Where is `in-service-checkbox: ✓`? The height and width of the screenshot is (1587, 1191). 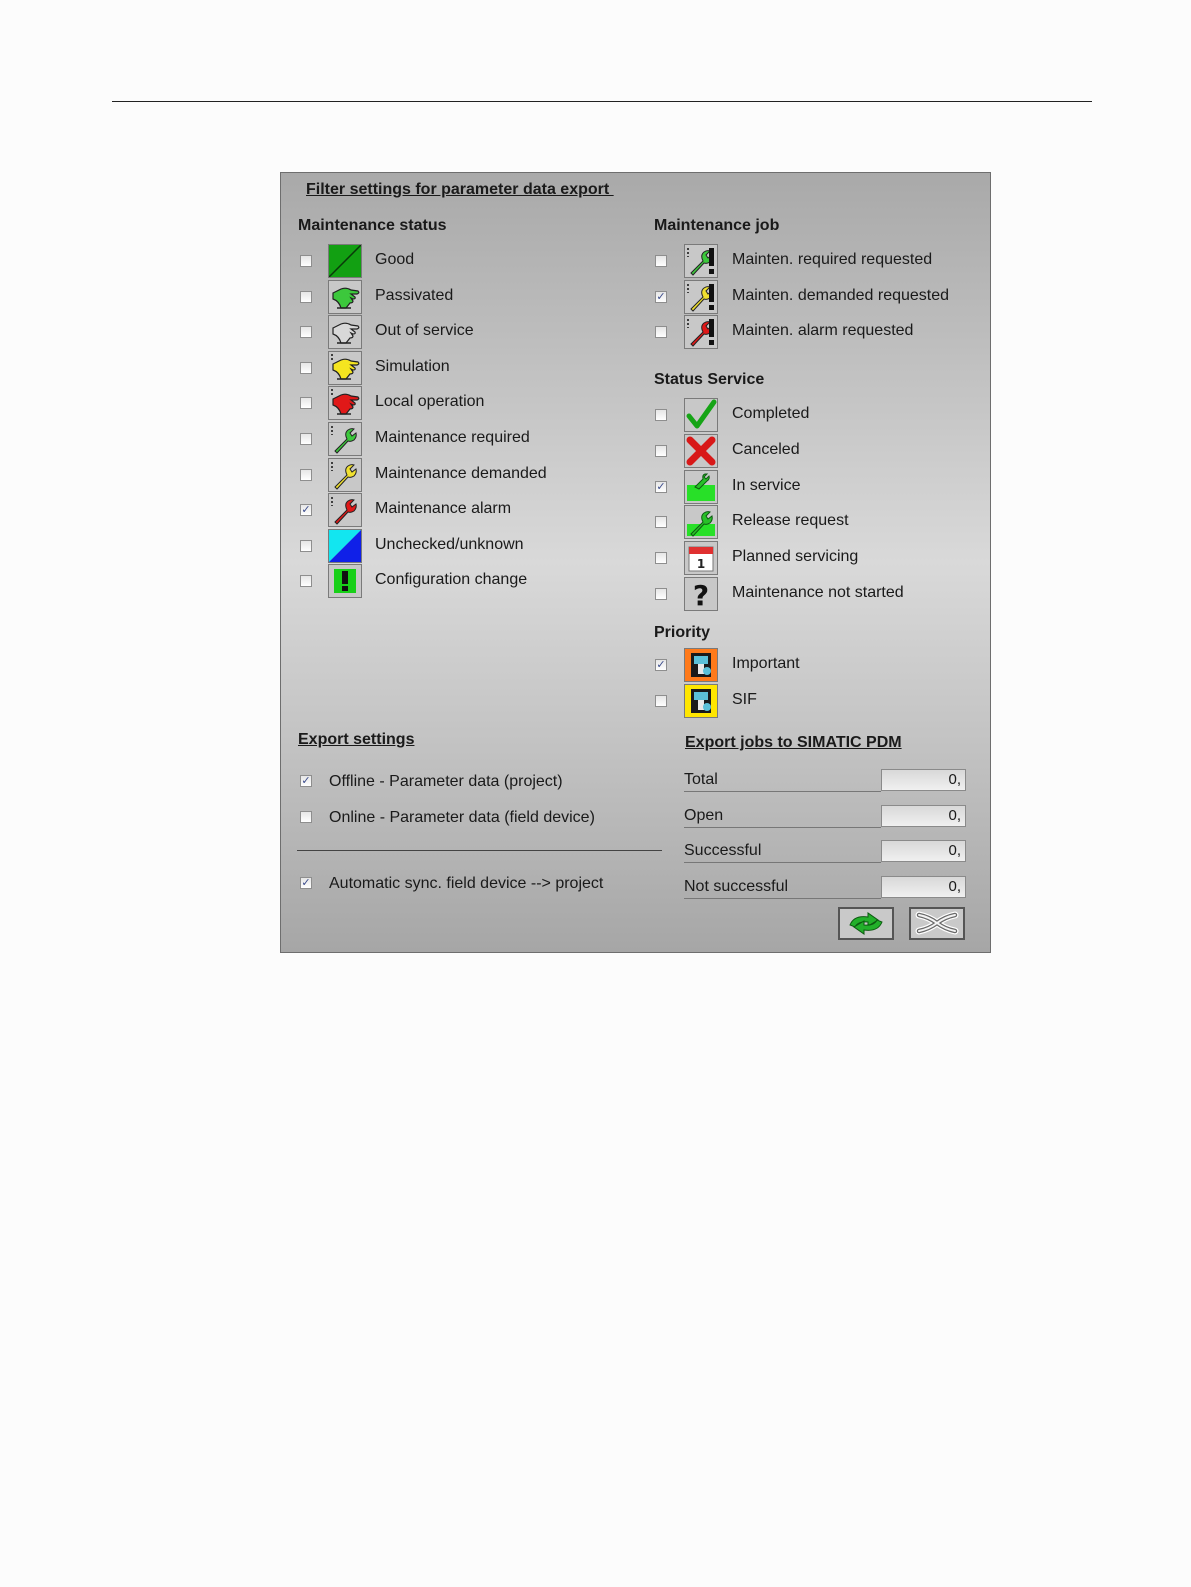 in-service-checkbox: ✓ is located at coordinates (661, 486).